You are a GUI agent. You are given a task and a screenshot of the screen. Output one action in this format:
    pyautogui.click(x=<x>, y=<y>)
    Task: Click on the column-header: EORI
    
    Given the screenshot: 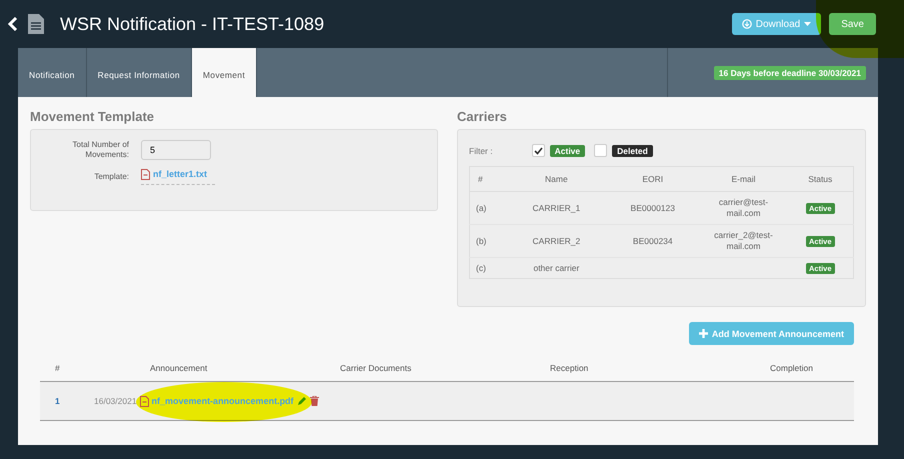 What is the action you would take?
    pyautogui.click(x=653, y=179)
    